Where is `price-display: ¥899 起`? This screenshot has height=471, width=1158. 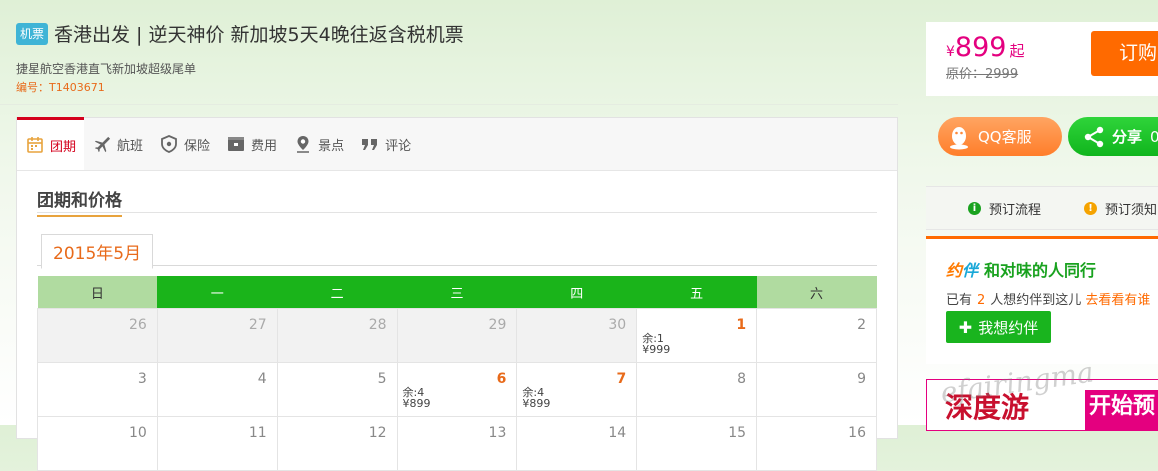 price-display: ¥899 起 is located at coordinates (985, 47).